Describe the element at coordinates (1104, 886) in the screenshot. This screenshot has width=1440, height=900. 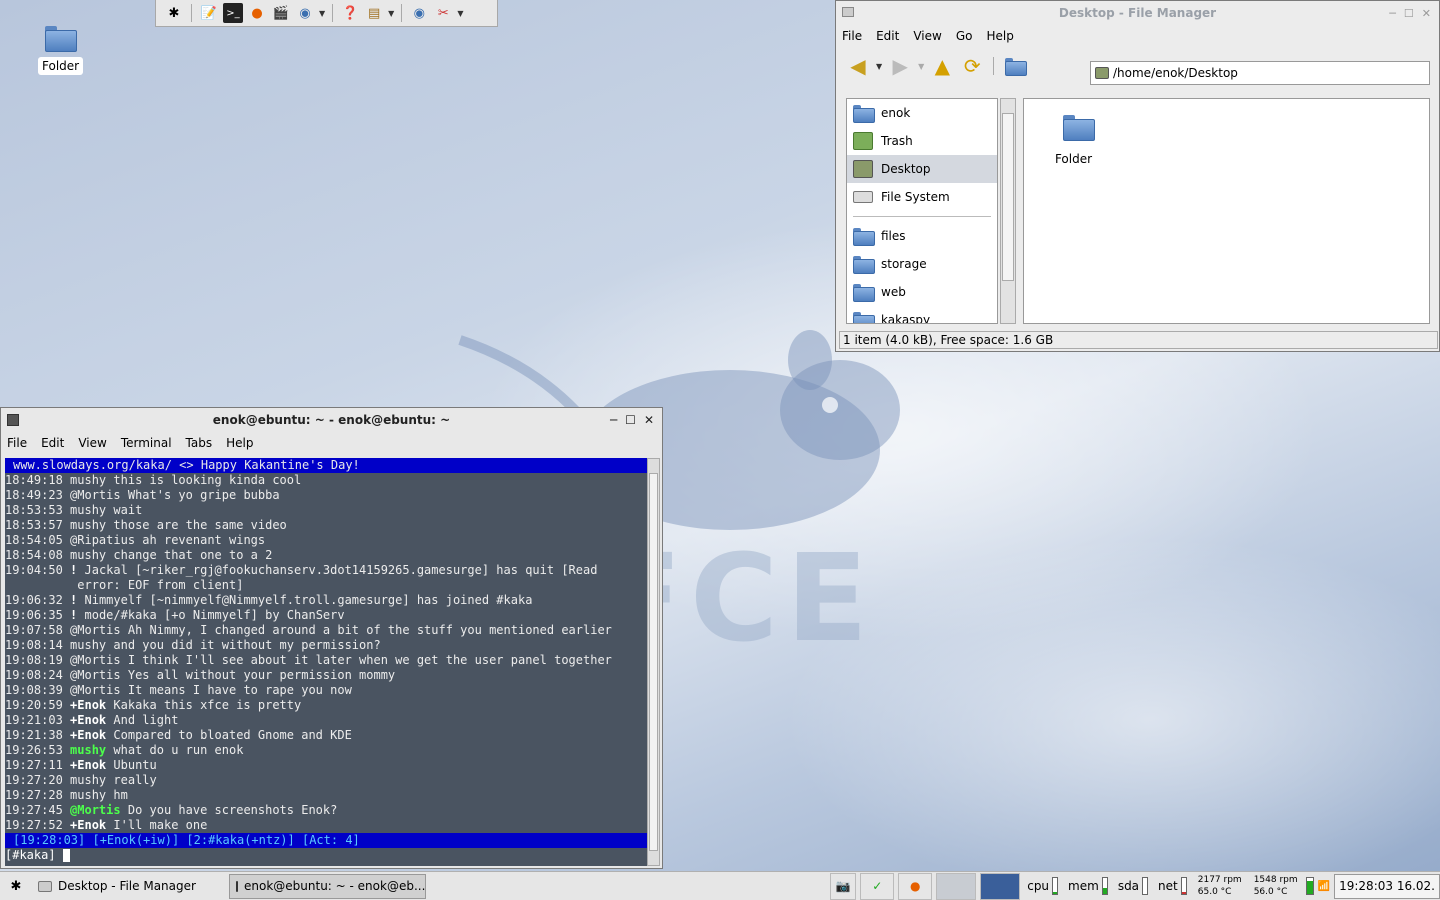
I see `mem-bar` at that location.